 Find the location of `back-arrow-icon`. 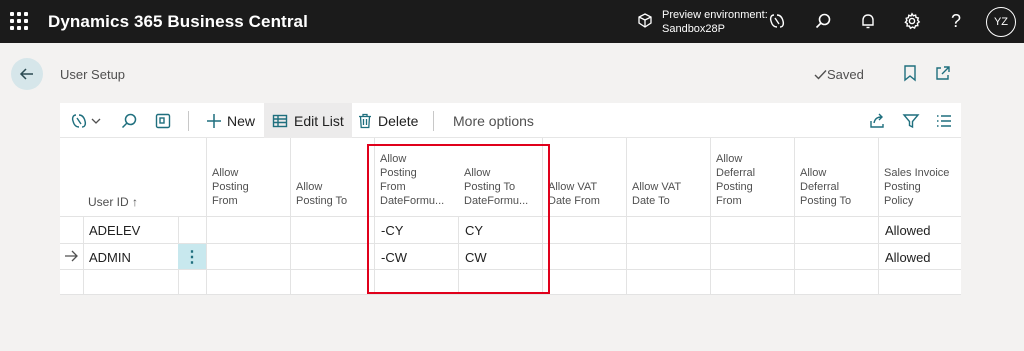

back-arrow-icon is located at coordinates (26, 74).